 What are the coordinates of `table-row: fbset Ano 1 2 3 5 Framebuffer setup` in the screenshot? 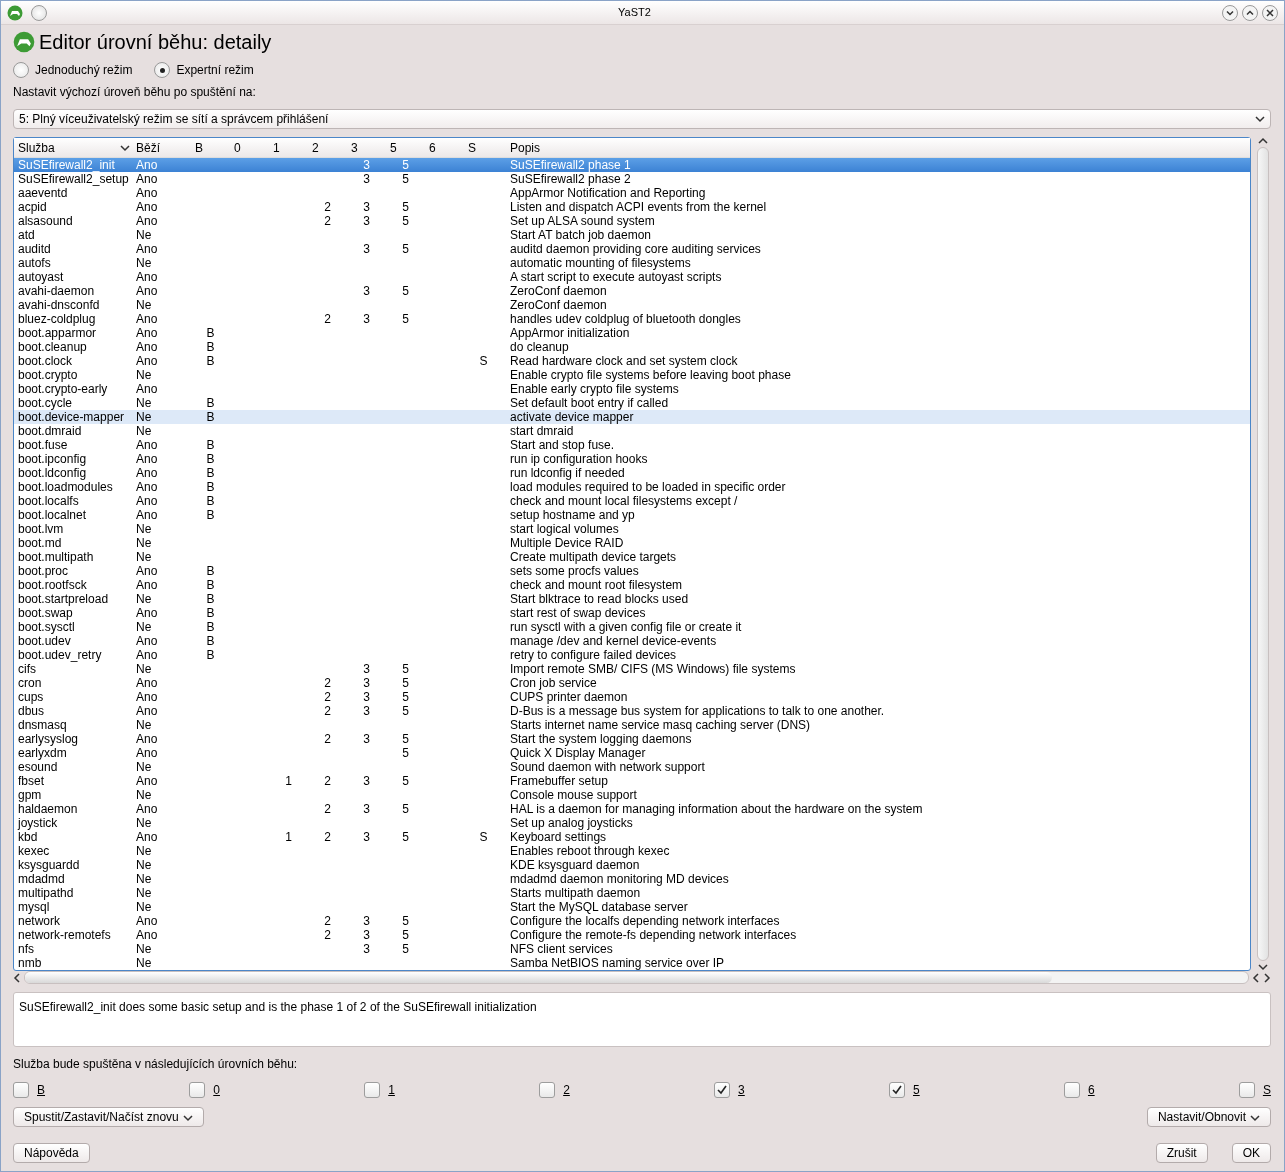 It's located at (632, 781).